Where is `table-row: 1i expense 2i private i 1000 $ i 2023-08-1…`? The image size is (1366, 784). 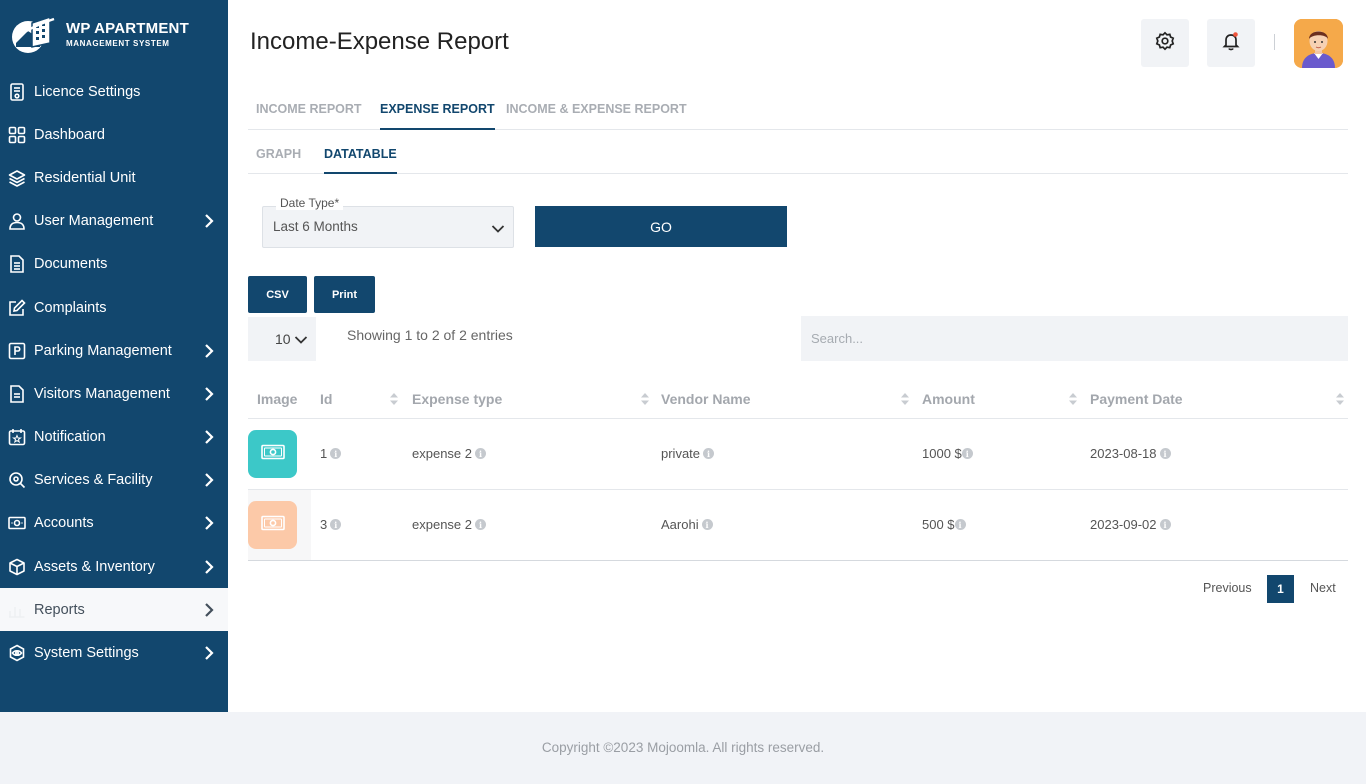
table-row: 1i expense 2i private i 1000 $ i 2023-08-1… is located at coordinates (798, 454).